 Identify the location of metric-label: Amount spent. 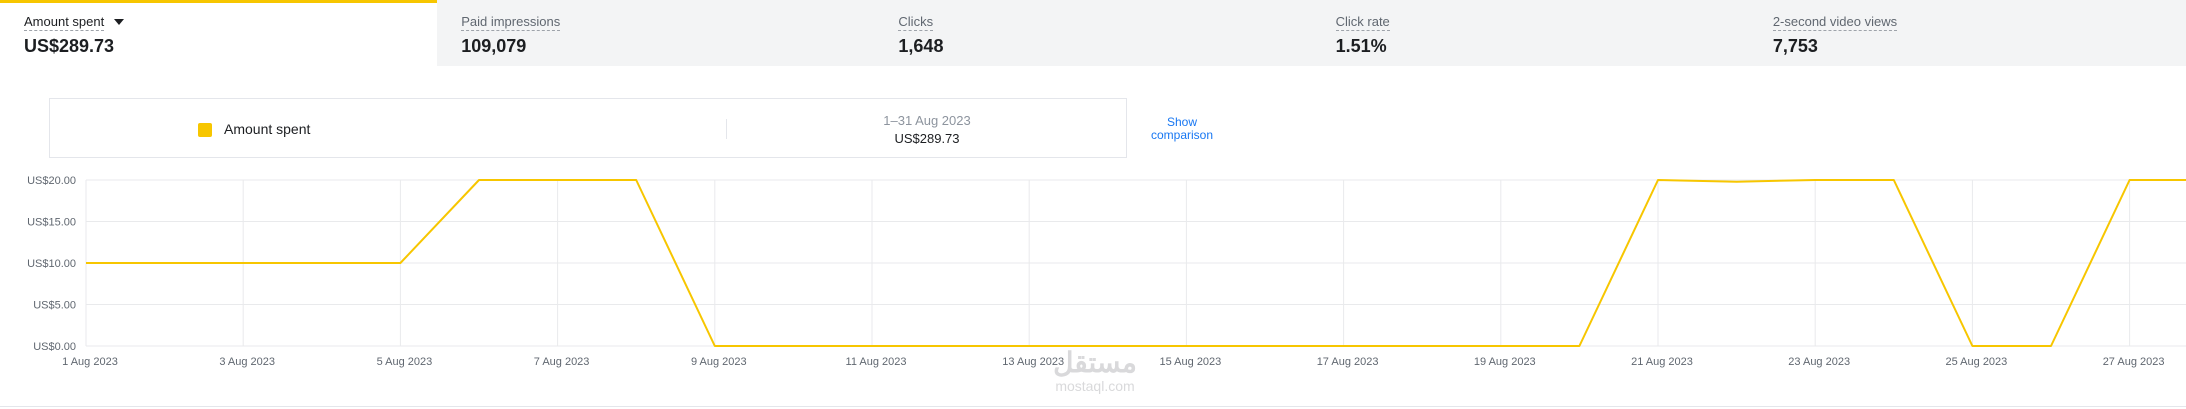
(64, 22).